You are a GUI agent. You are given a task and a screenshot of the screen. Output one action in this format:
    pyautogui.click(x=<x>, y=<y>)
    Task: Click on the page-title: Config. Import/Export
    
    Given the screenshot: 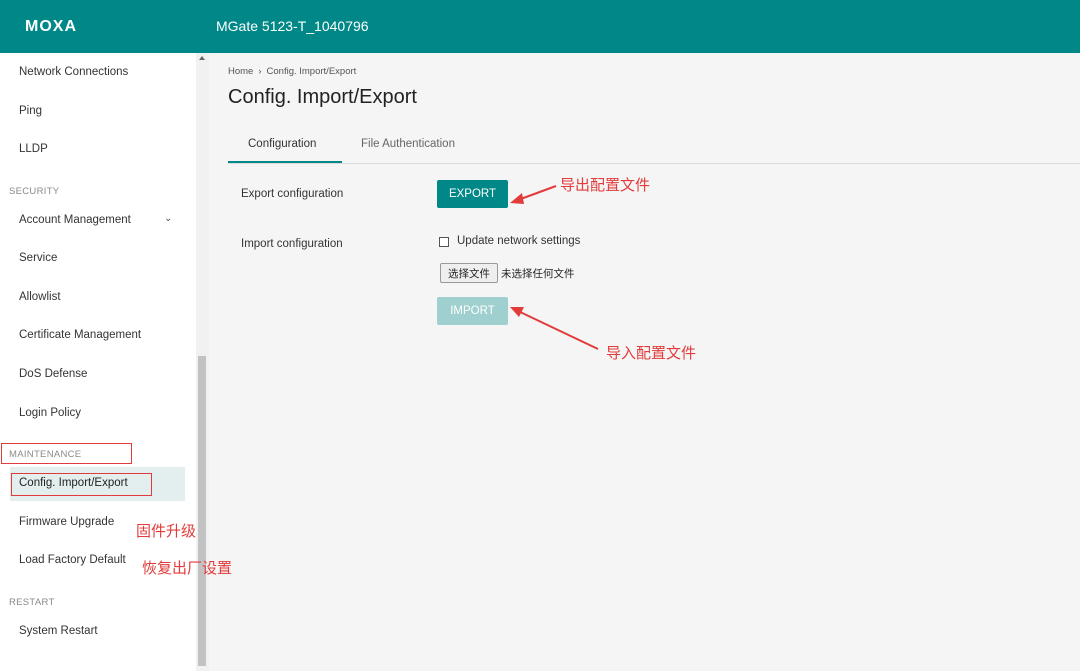 What is the action you would take?
    pyautogui.click(x=322, y=97)
    